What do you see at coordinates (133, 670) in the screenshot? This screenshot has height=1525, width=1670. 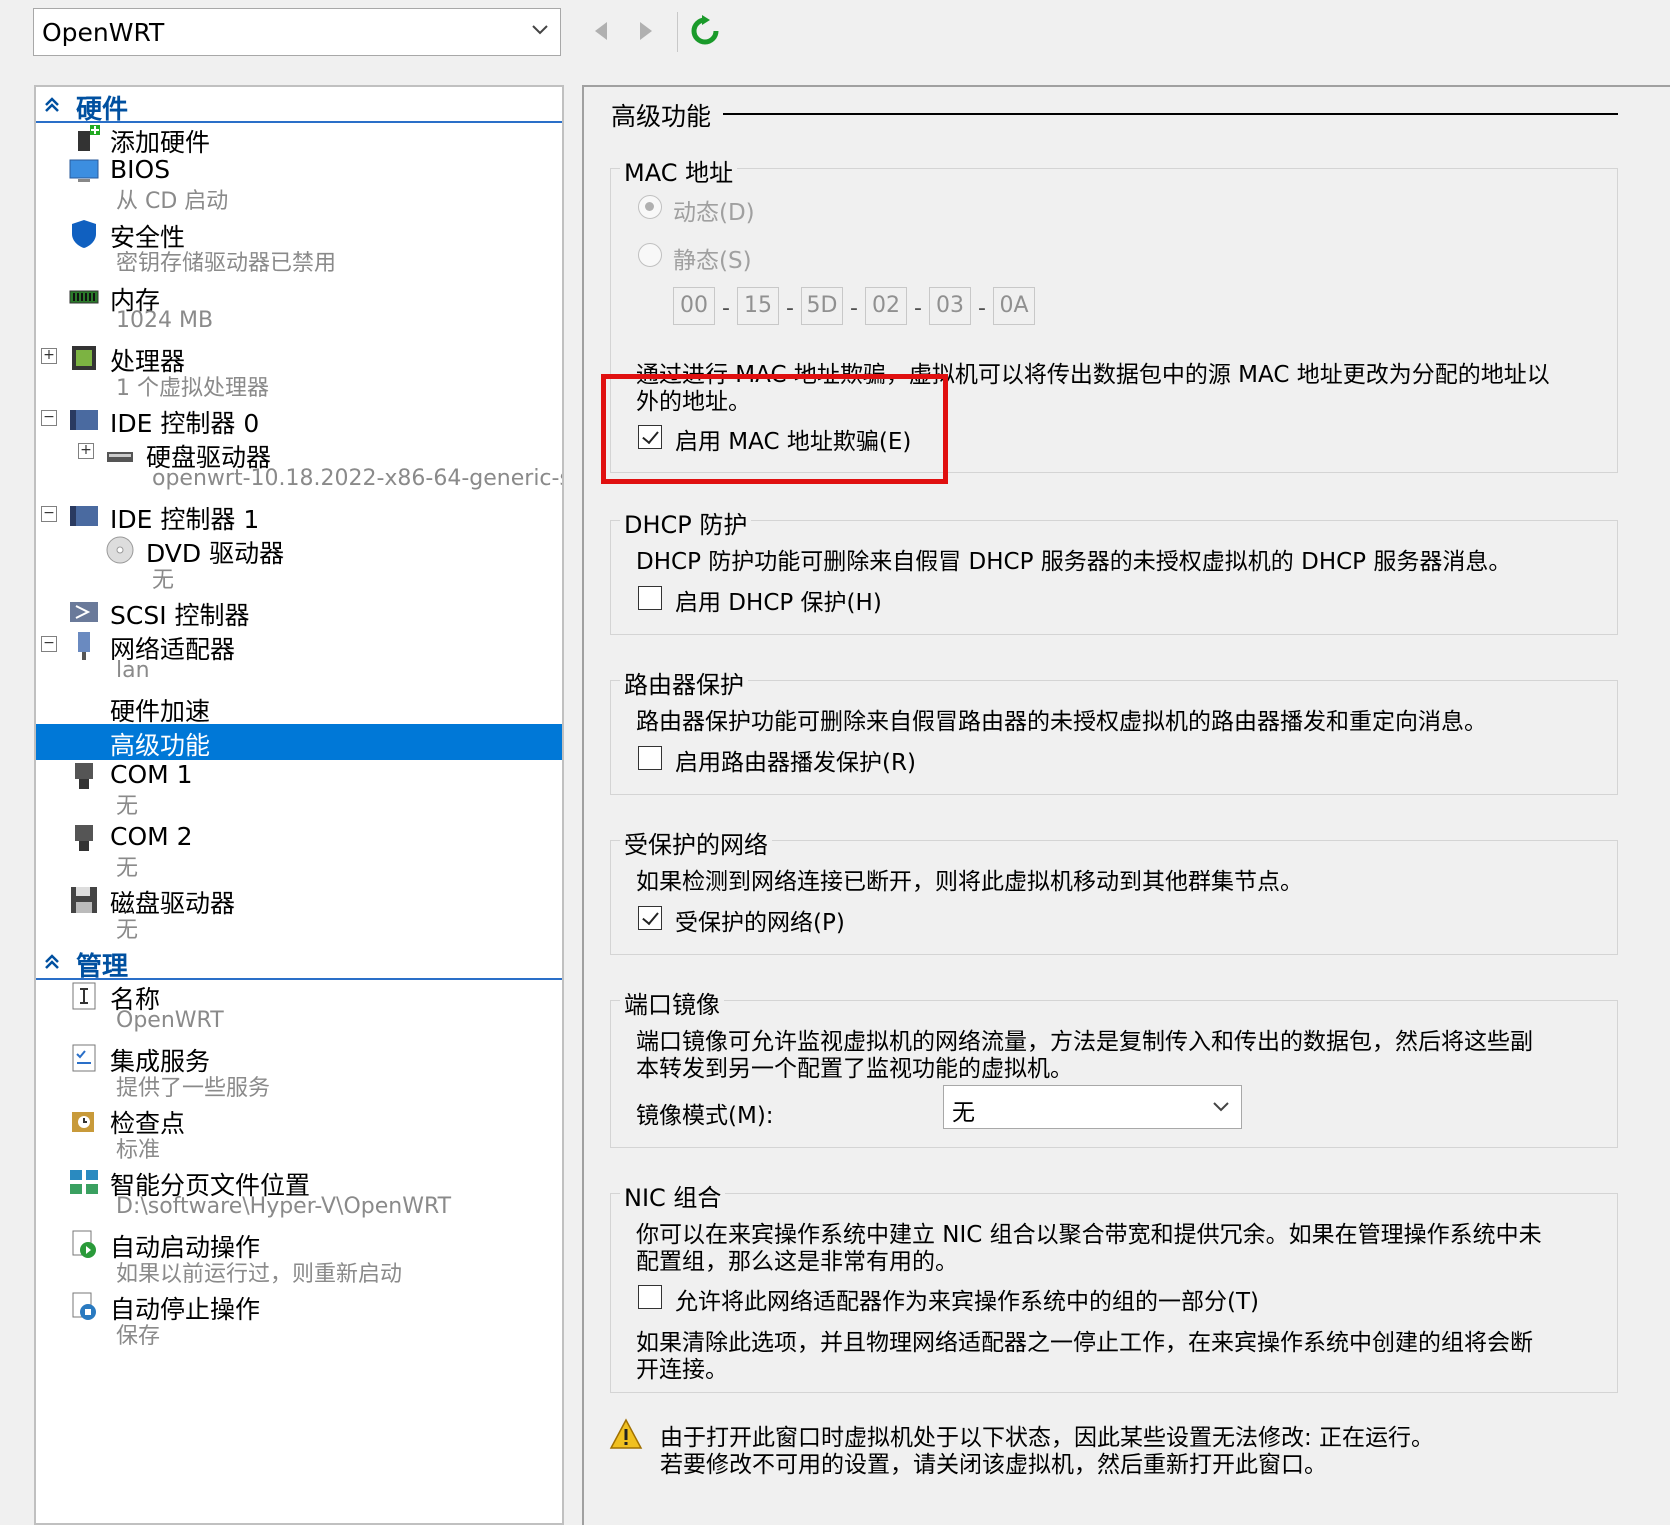 I see `tree-item-detail: lan` at bounding box center [133, 670].